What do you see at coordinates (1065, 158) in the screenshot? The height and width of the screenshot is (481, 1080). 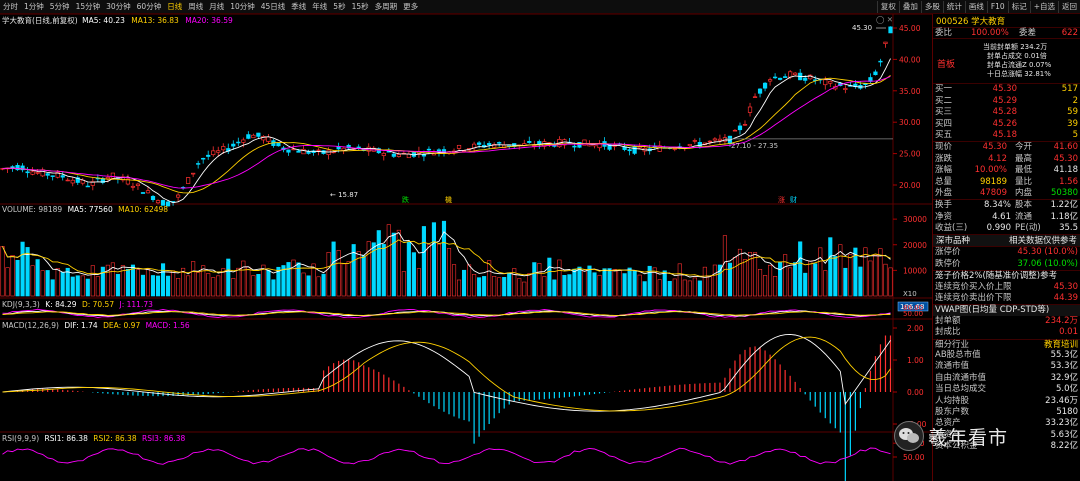 I see `stat-row-value2: 45.30` at bounding box center [1065, 158].